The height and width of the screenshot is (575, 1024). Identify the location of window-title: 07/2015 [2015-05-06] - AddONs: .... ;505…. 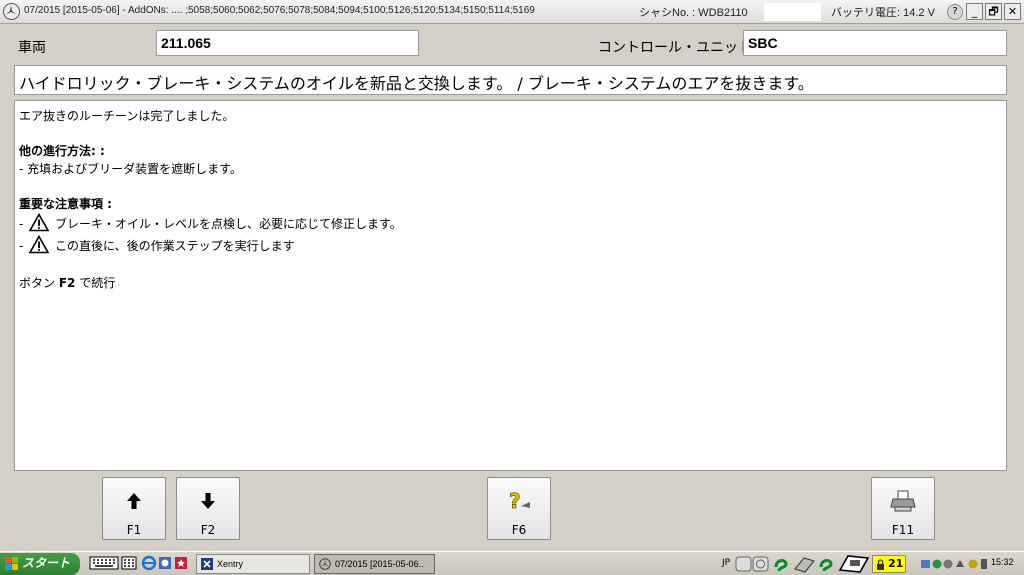
(279, 10).